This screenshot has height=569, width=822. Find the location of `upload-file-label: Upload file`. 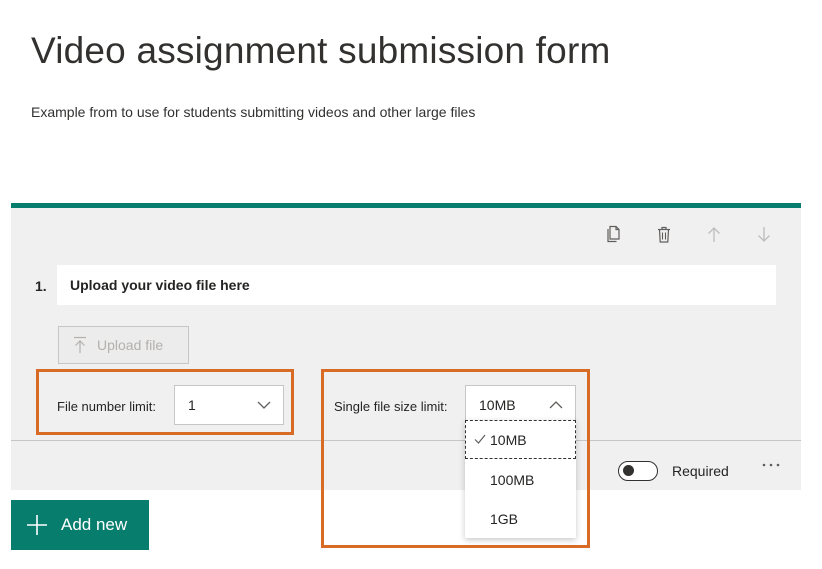

upload-file-label: Upload file is located at coordinates (130, 345).